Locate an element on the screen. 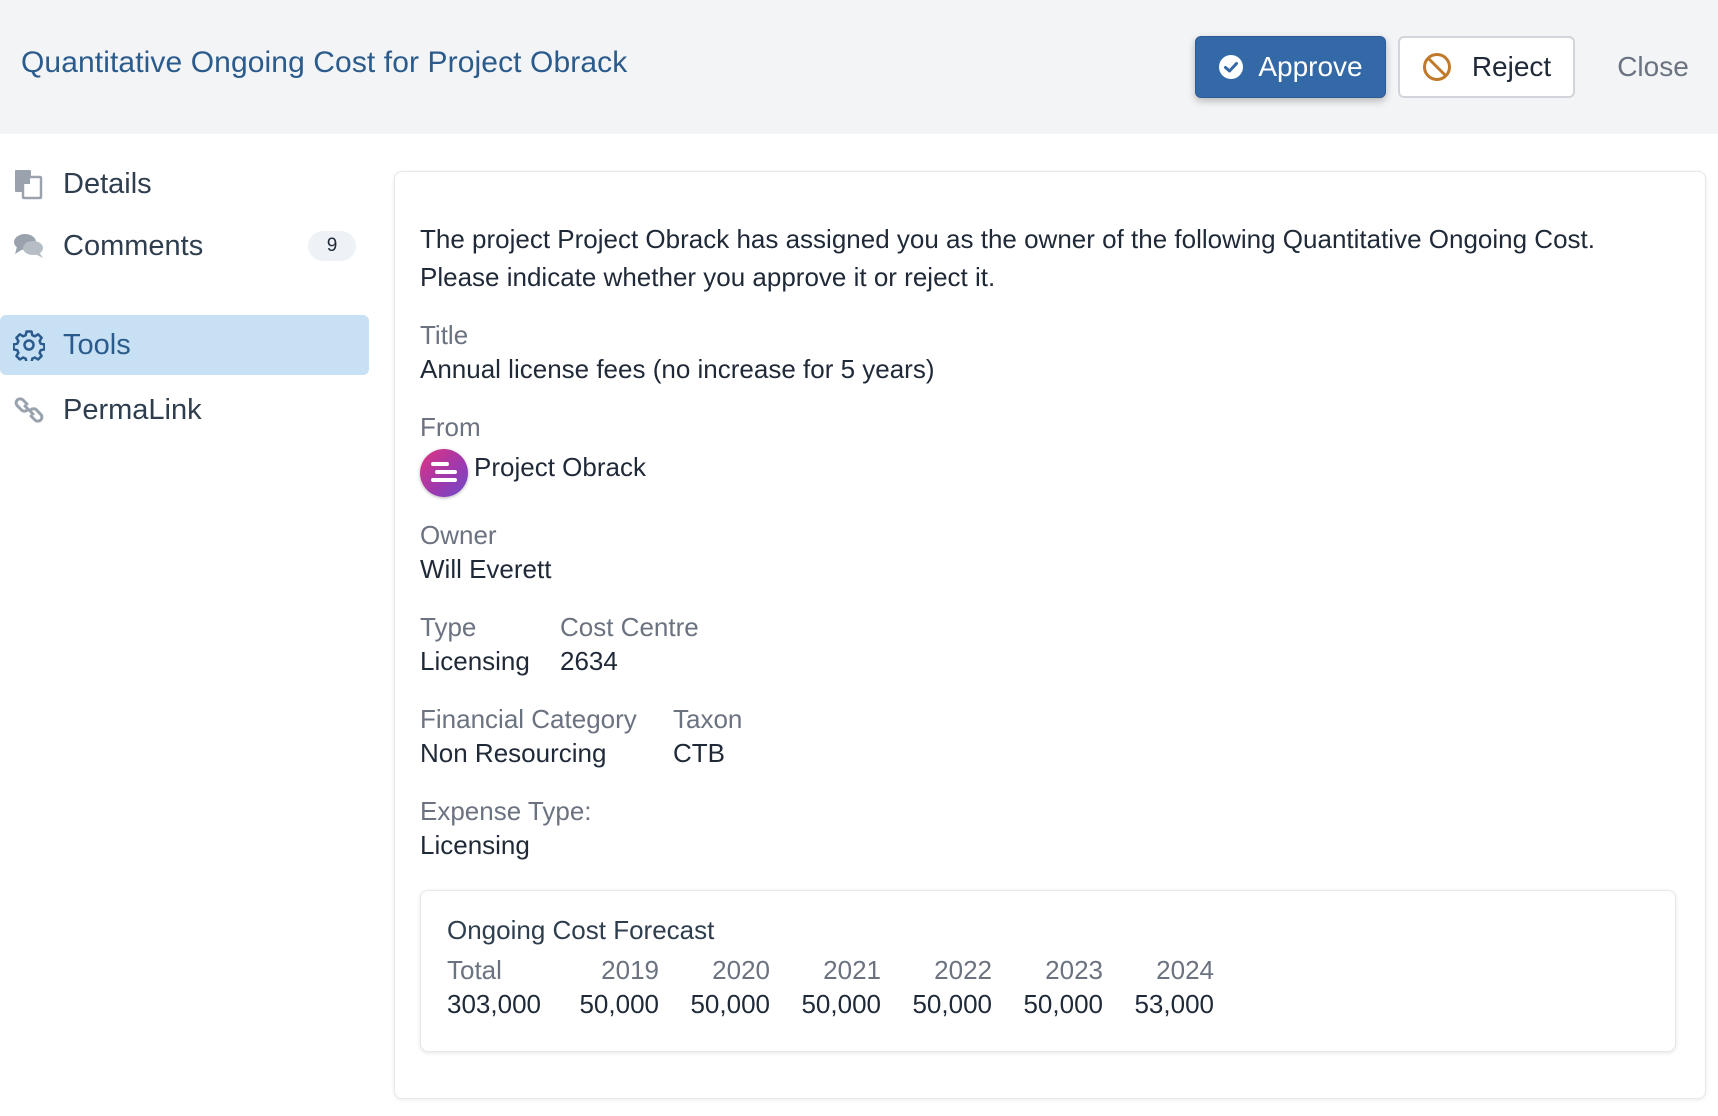  sidebar-item-comments: Comments 9 is located at coordinates (184, 246).